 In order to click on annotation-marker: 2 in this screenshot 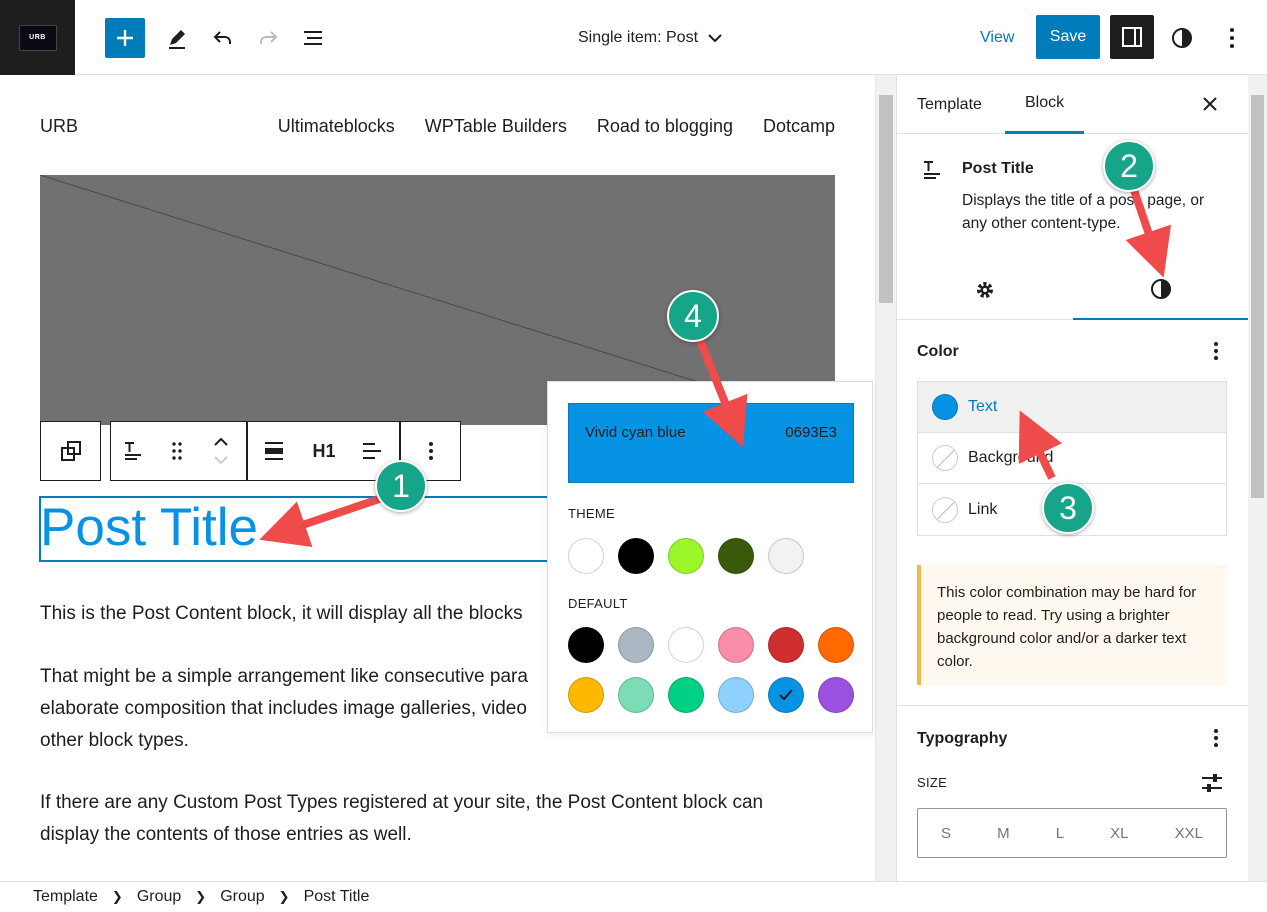, I will do `click(1129, 166)`.